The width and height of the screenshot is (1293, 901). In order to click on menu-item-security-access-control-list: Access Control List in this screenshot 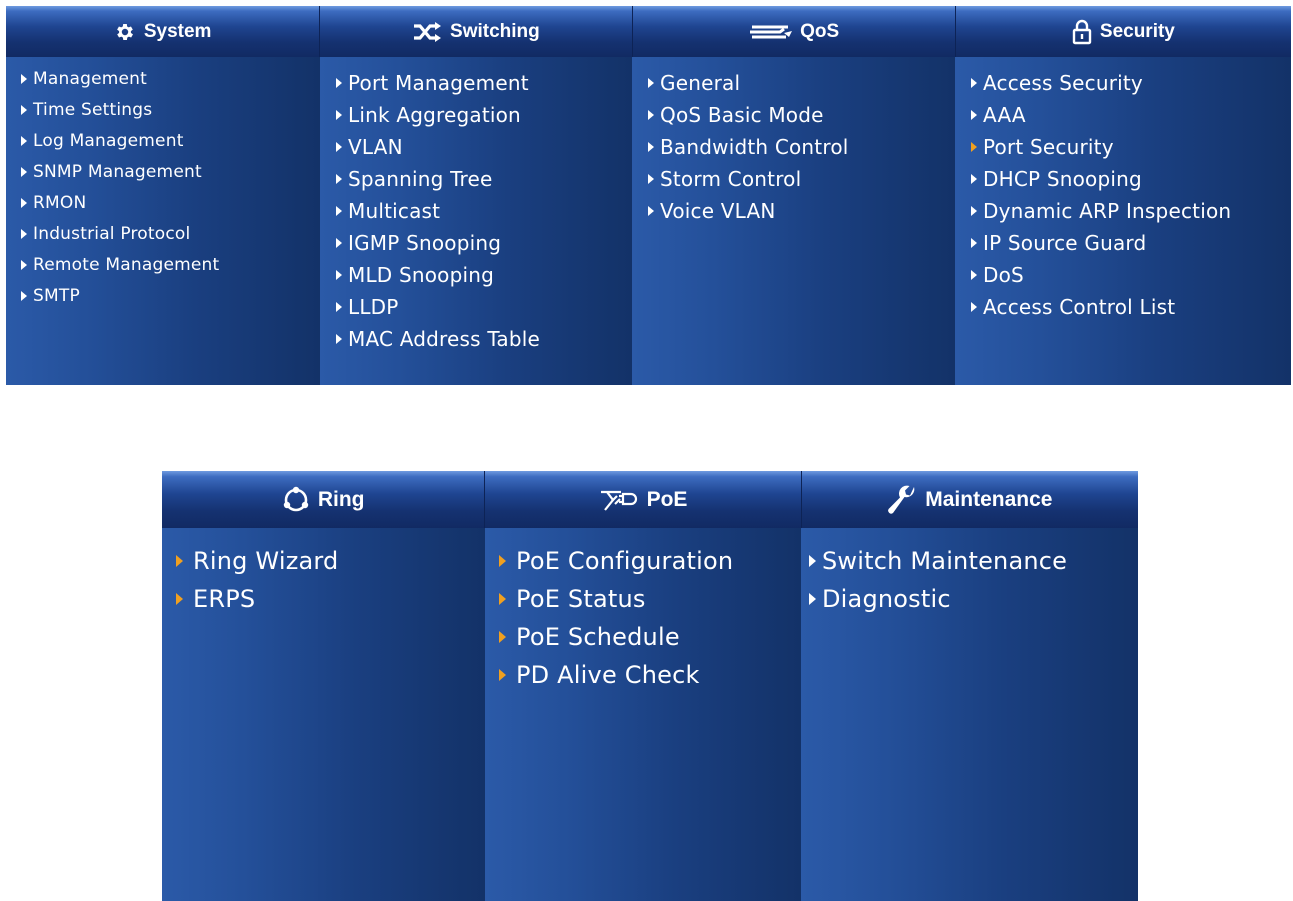, I will do `click(1123, 307)`.